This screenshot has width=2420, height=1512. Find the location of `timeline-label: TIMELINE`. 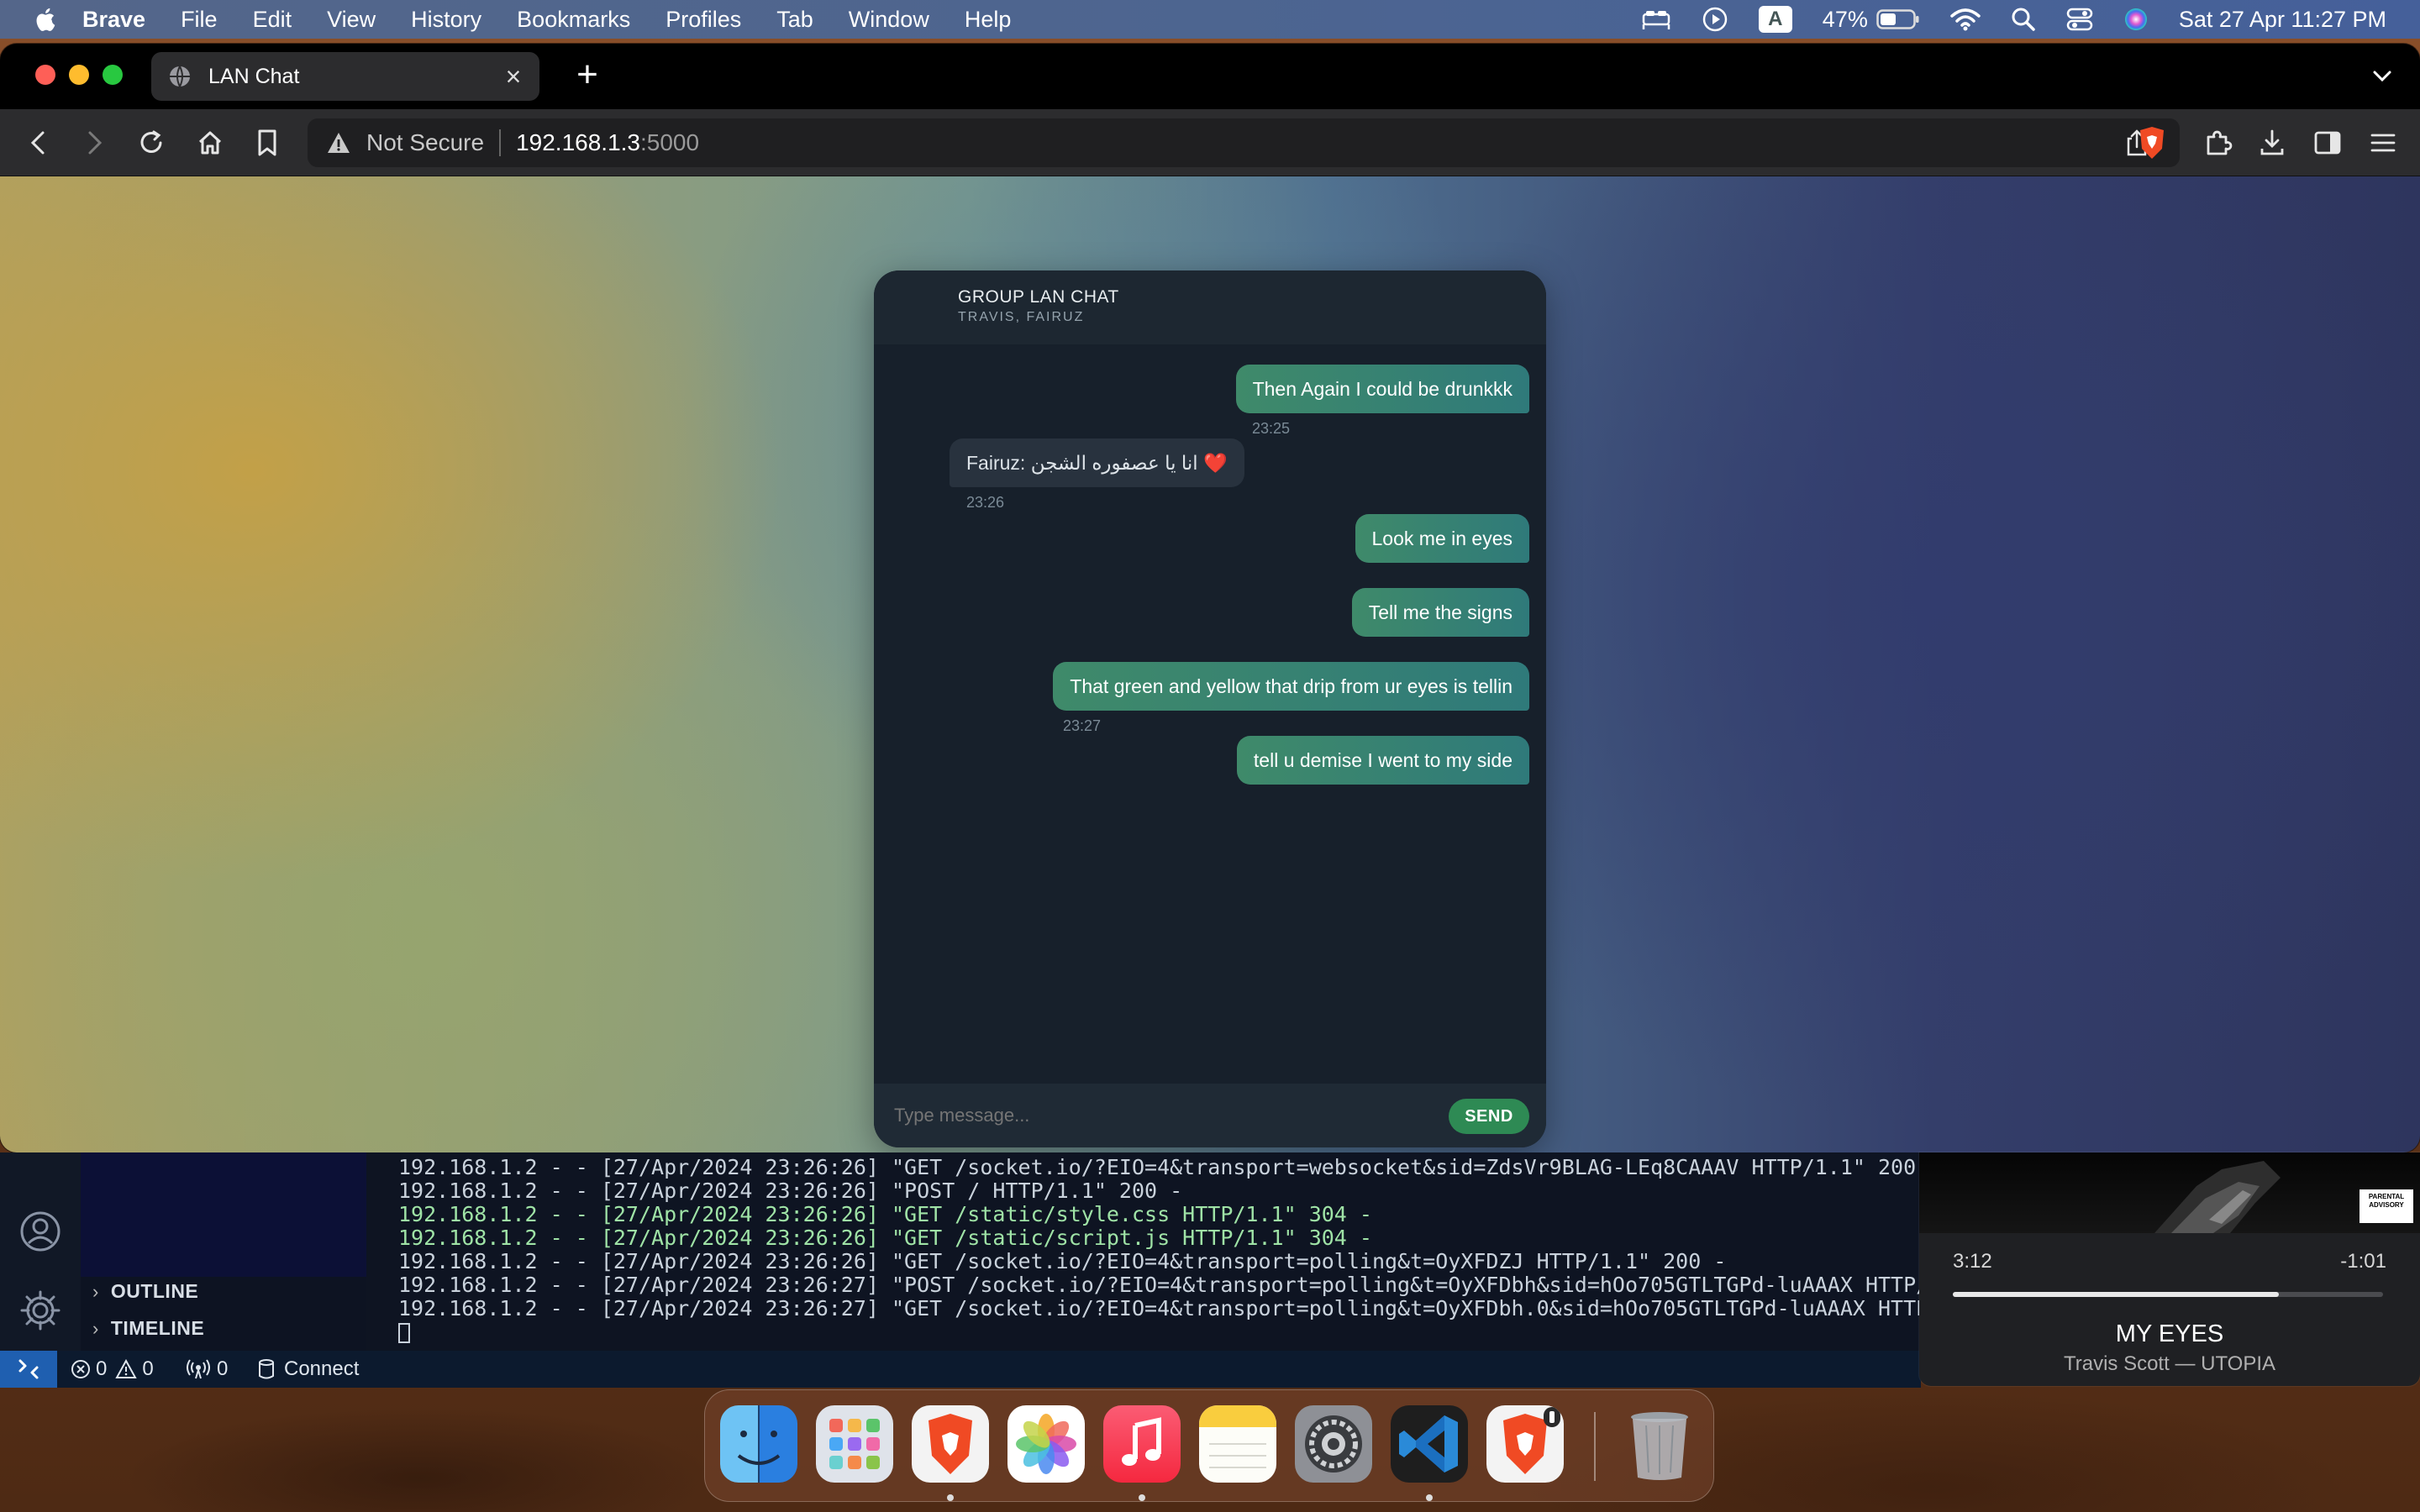

timeline-label: TIMELINE is located at coordinates (157, 1328).